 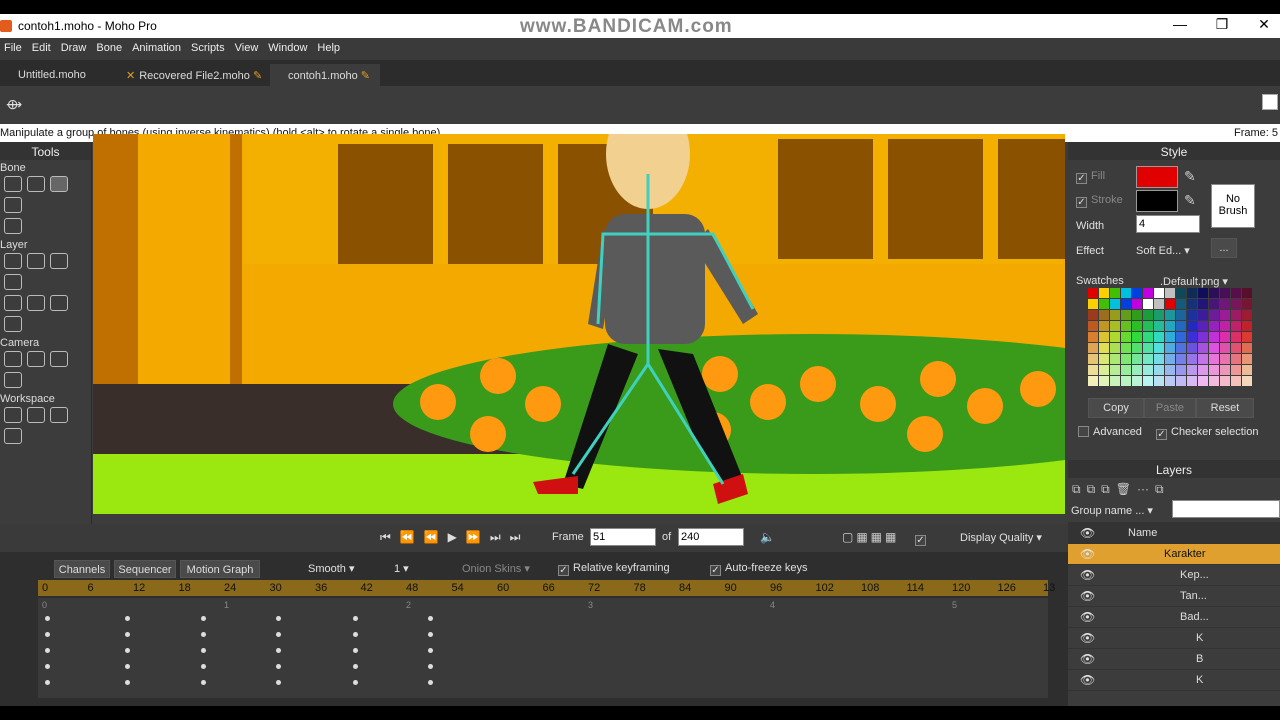 What do you see at coordinates (759, 569) in the screenshot?
I see `auto-freeze-checkbox: ✓ Auto-freeze keys` at bounding box center [759, 569].